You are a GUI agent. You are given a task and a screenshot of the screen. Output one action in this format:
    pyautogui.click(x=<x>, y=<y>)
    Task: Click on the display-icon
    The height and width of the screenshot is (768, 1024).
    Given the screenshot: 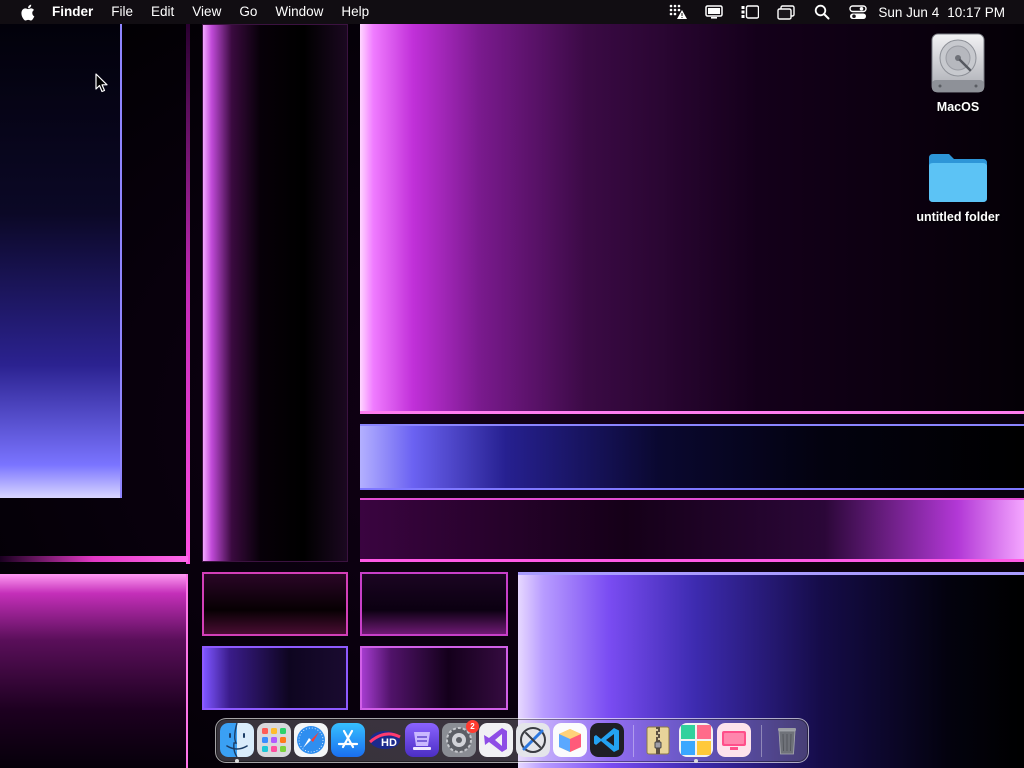 What is the action you would take?
    pyautogui.click(x=714, y=12)
    